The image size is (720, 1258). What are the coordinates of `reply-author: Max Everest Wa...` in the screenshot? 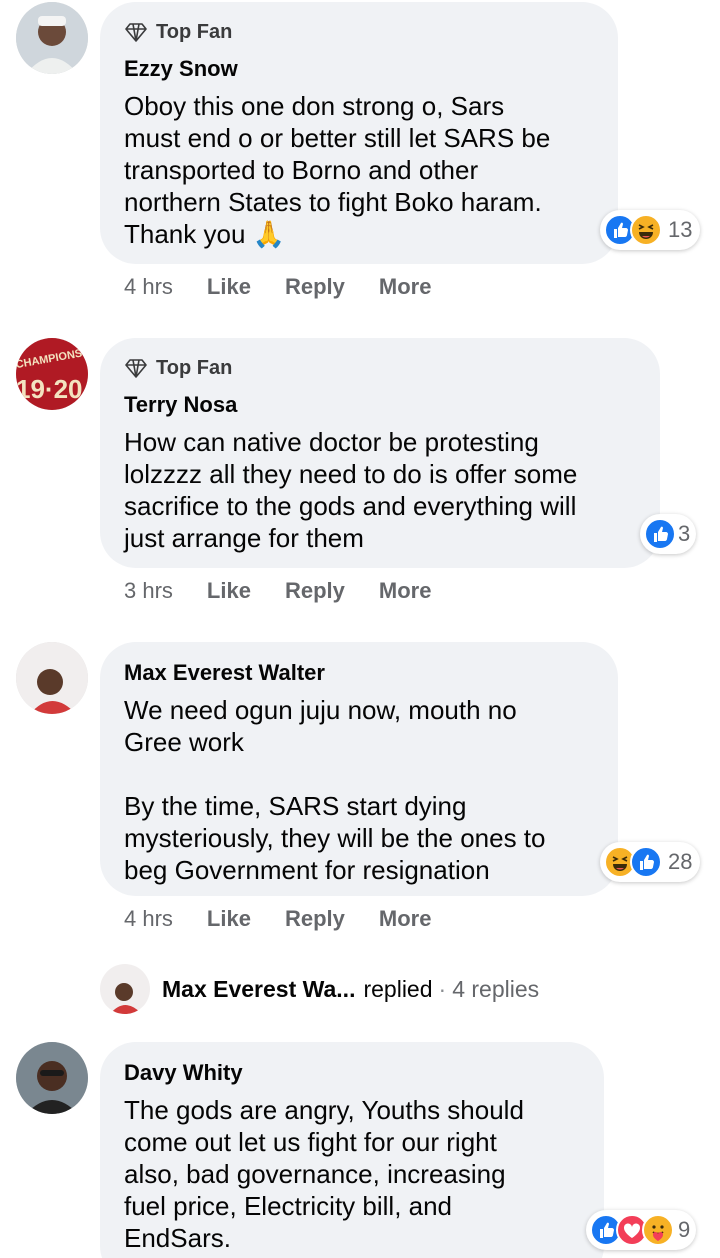 It's located at (259, 988).